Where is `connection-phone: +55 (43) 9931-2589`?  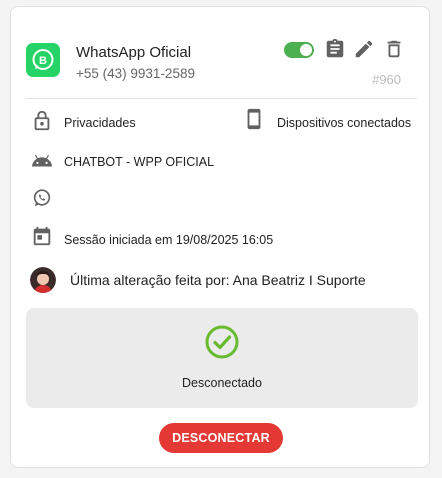 connection-phone: +55 (43) 9931-2589 is located at coordinates (135, 73).